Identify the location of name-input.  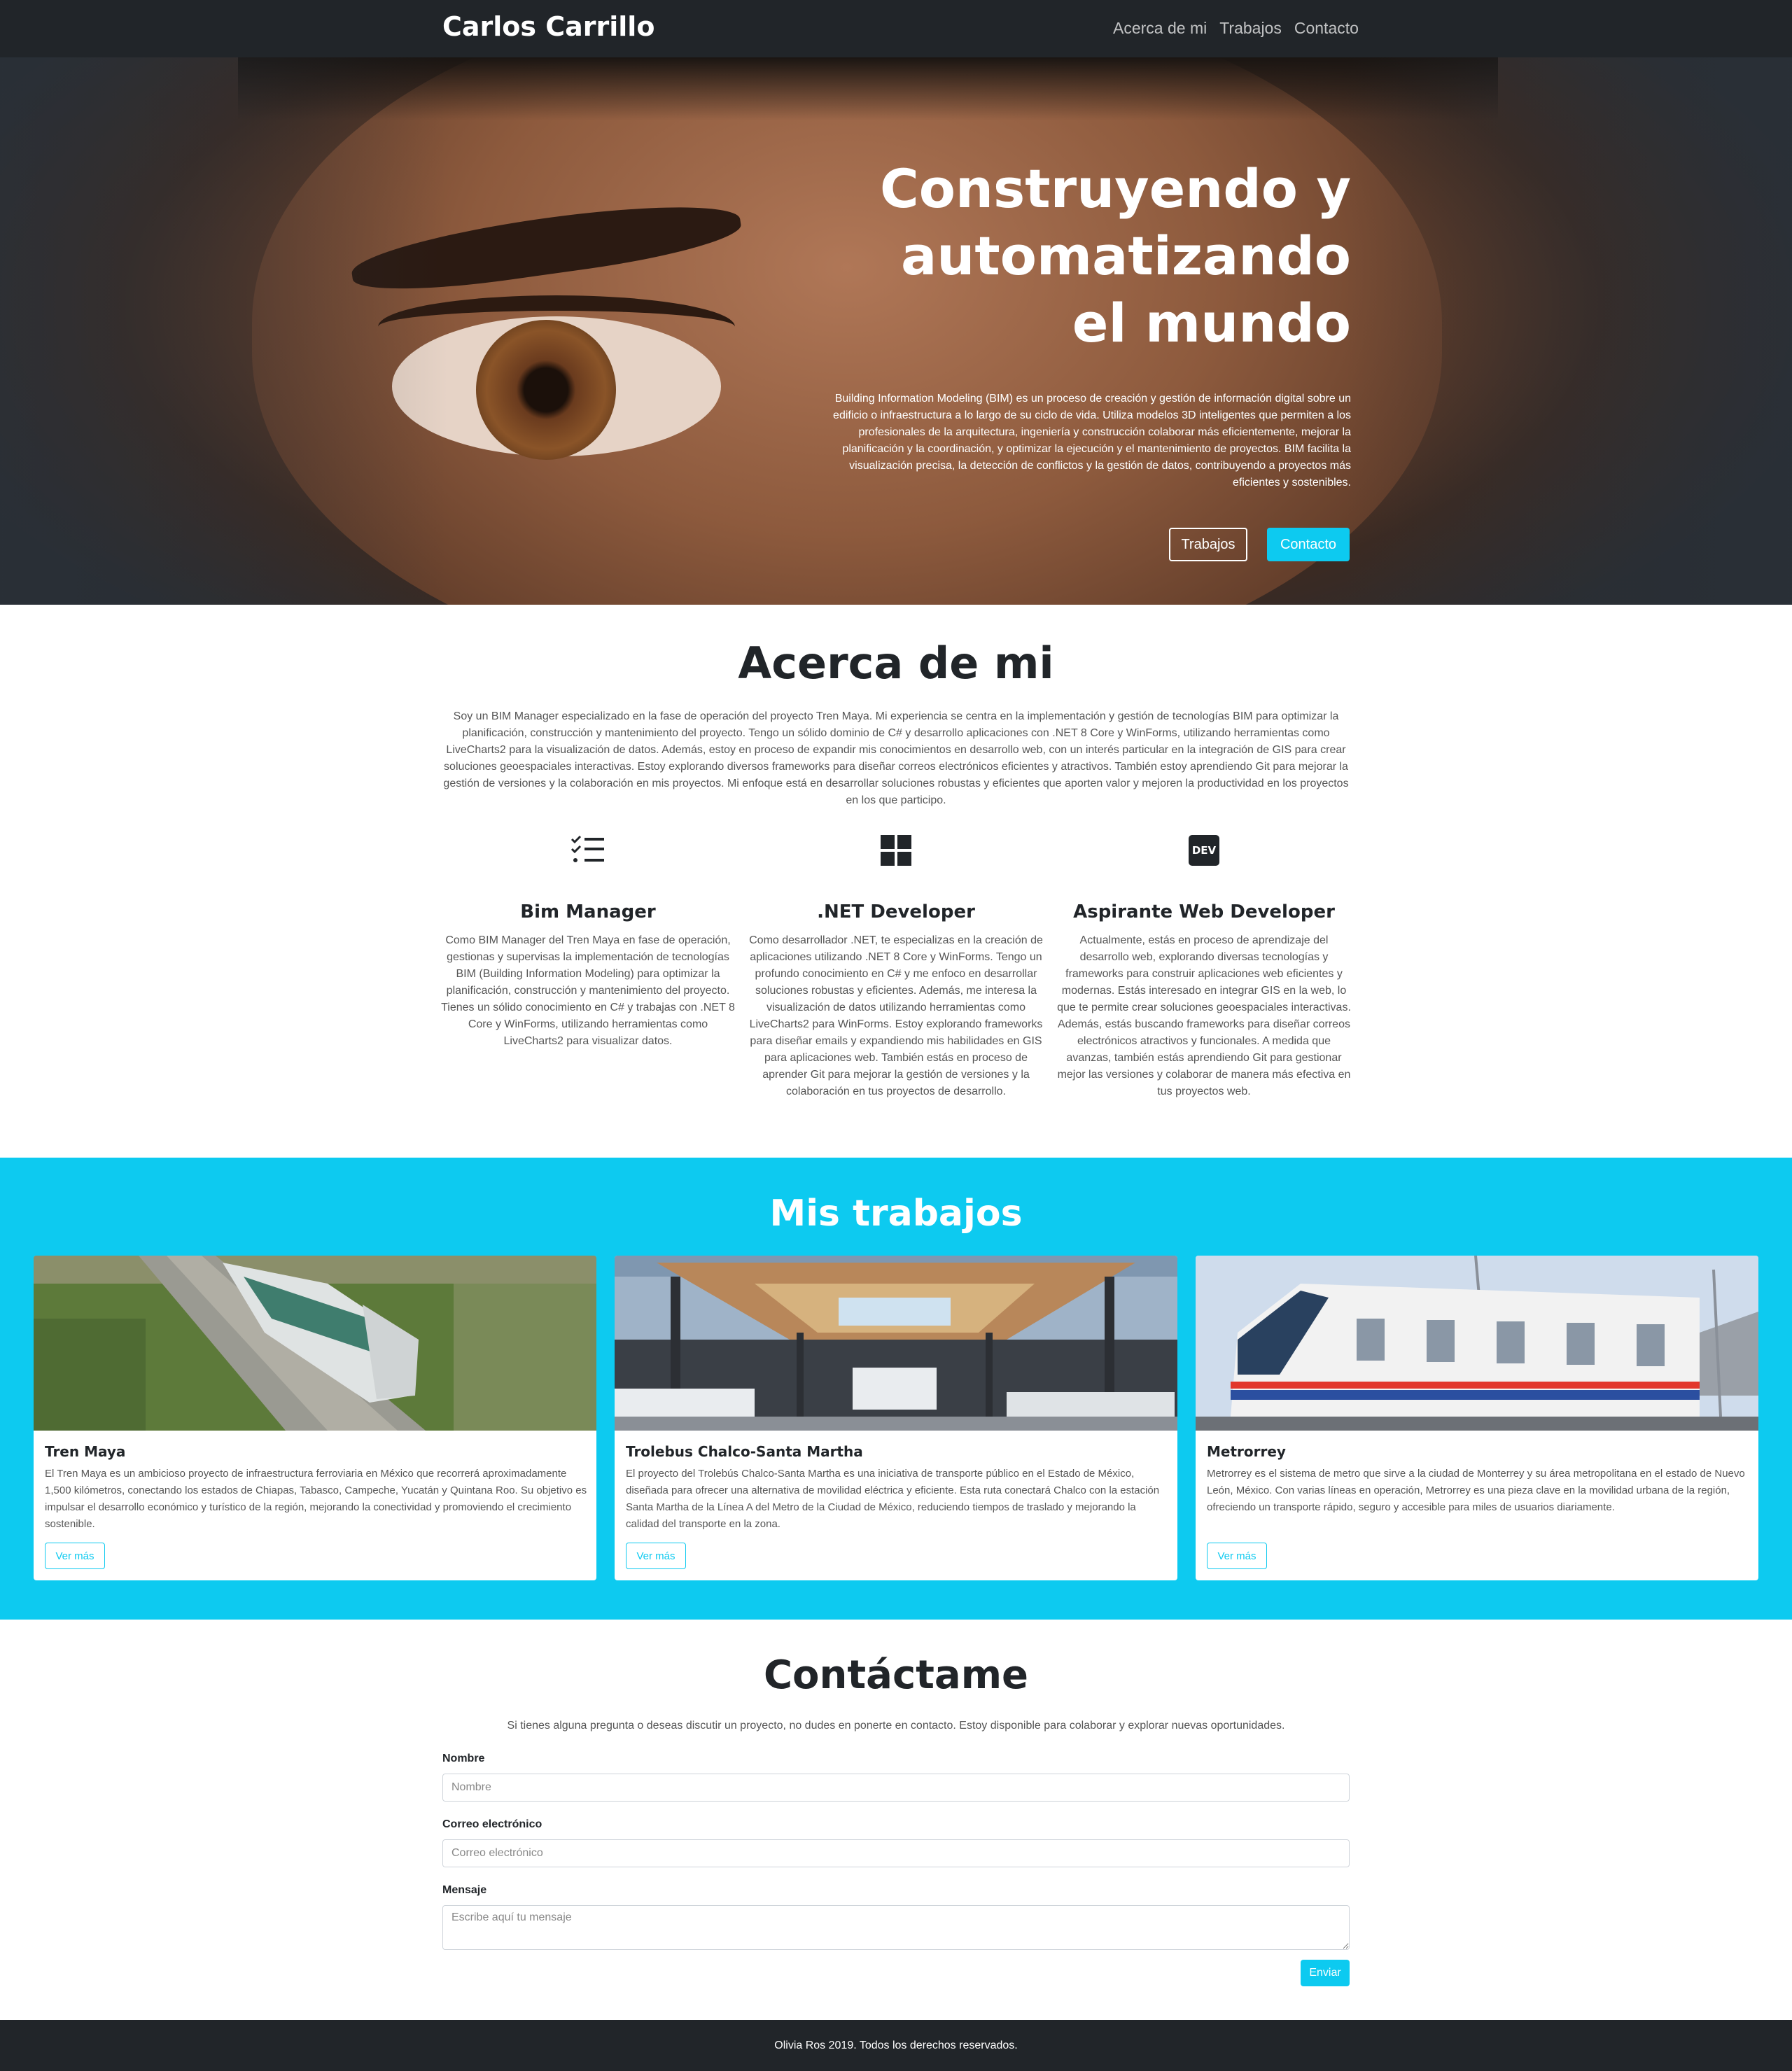
(896, 1788).